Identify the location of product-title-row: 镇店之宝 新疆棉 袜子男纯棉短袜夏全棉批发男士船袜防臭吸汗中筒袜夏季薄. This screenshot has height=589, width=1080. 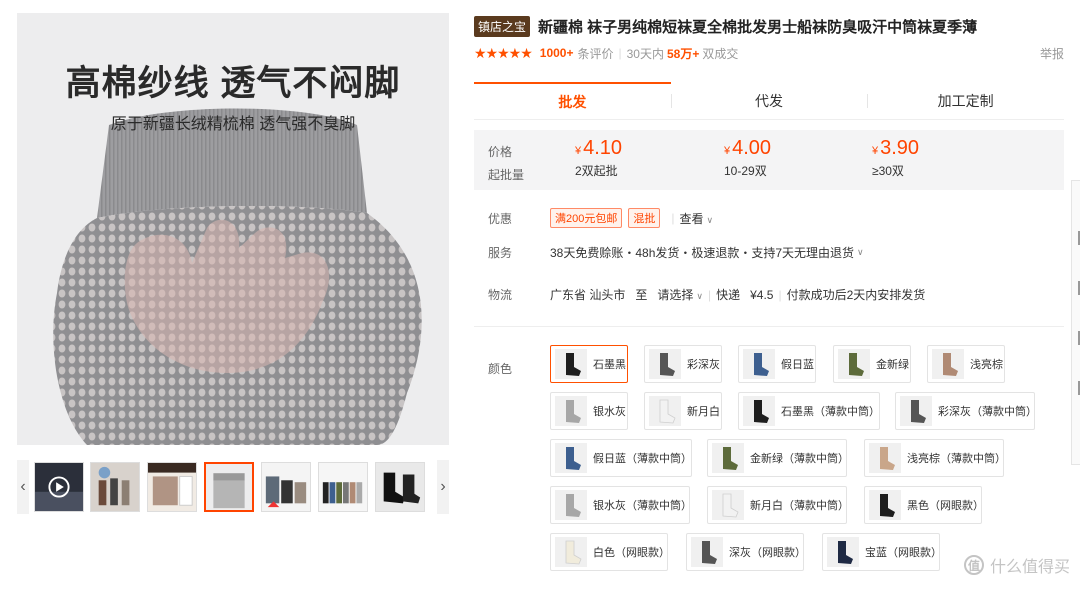
(769, 26).